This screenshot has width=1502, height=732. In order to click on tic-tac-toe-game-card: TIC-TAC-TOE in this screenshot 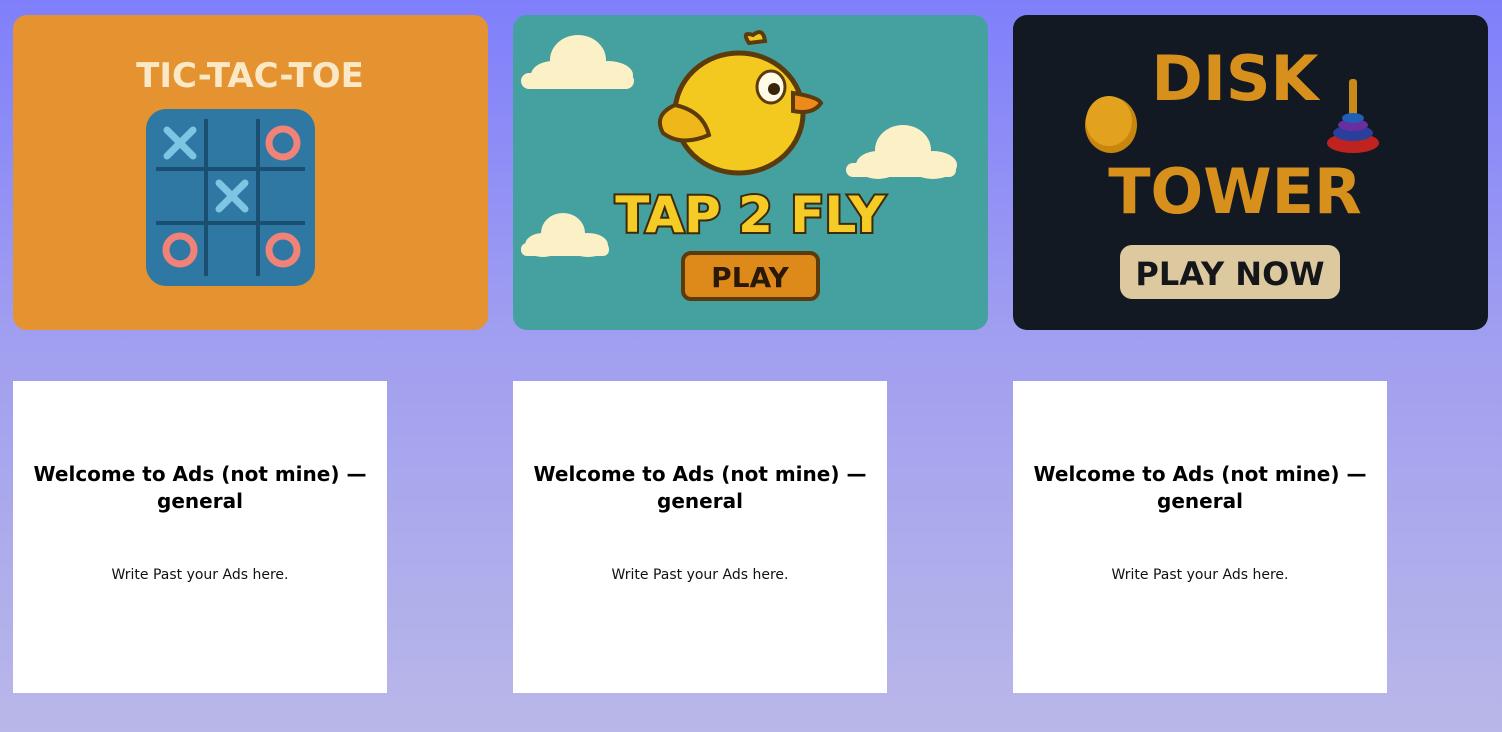, I will do `click(250, 172)`.